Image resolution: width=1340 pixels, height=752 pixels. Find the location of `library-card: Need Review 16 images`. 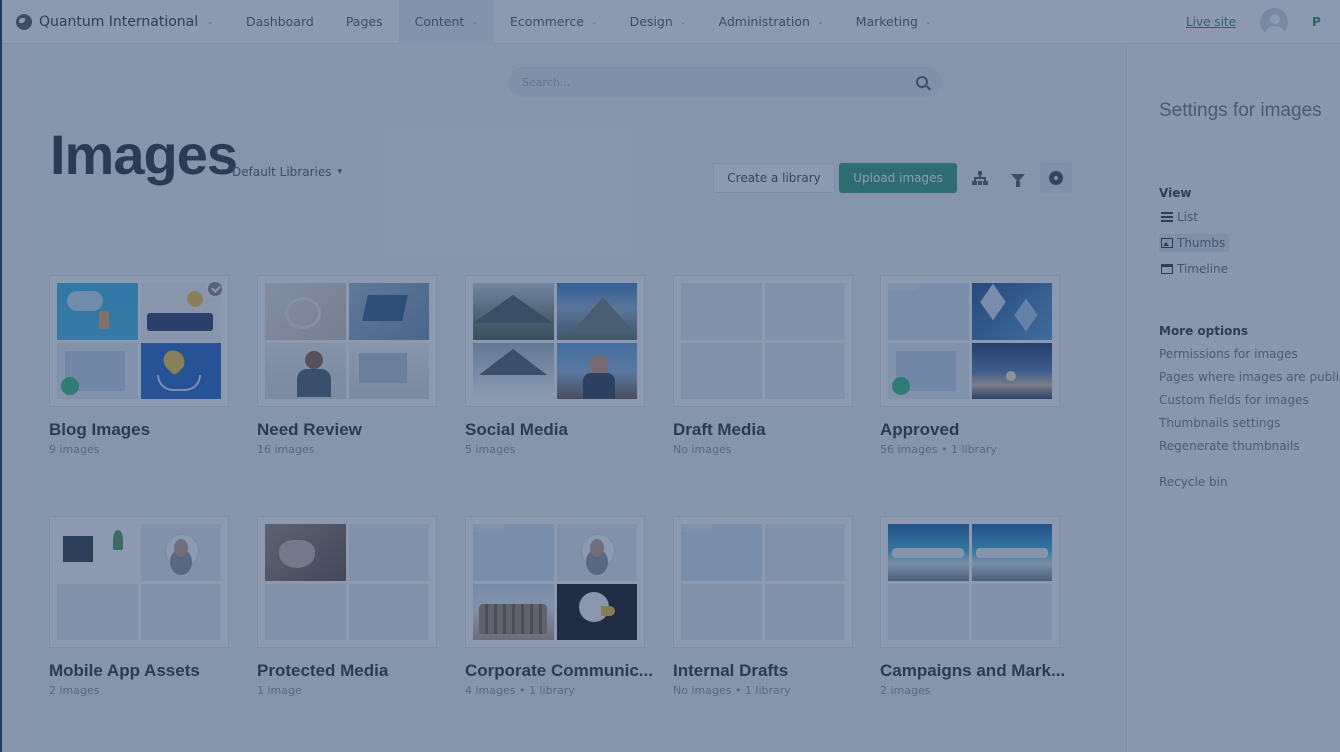

library-card: Need Review 16 images is located at coordinates (347, 365).